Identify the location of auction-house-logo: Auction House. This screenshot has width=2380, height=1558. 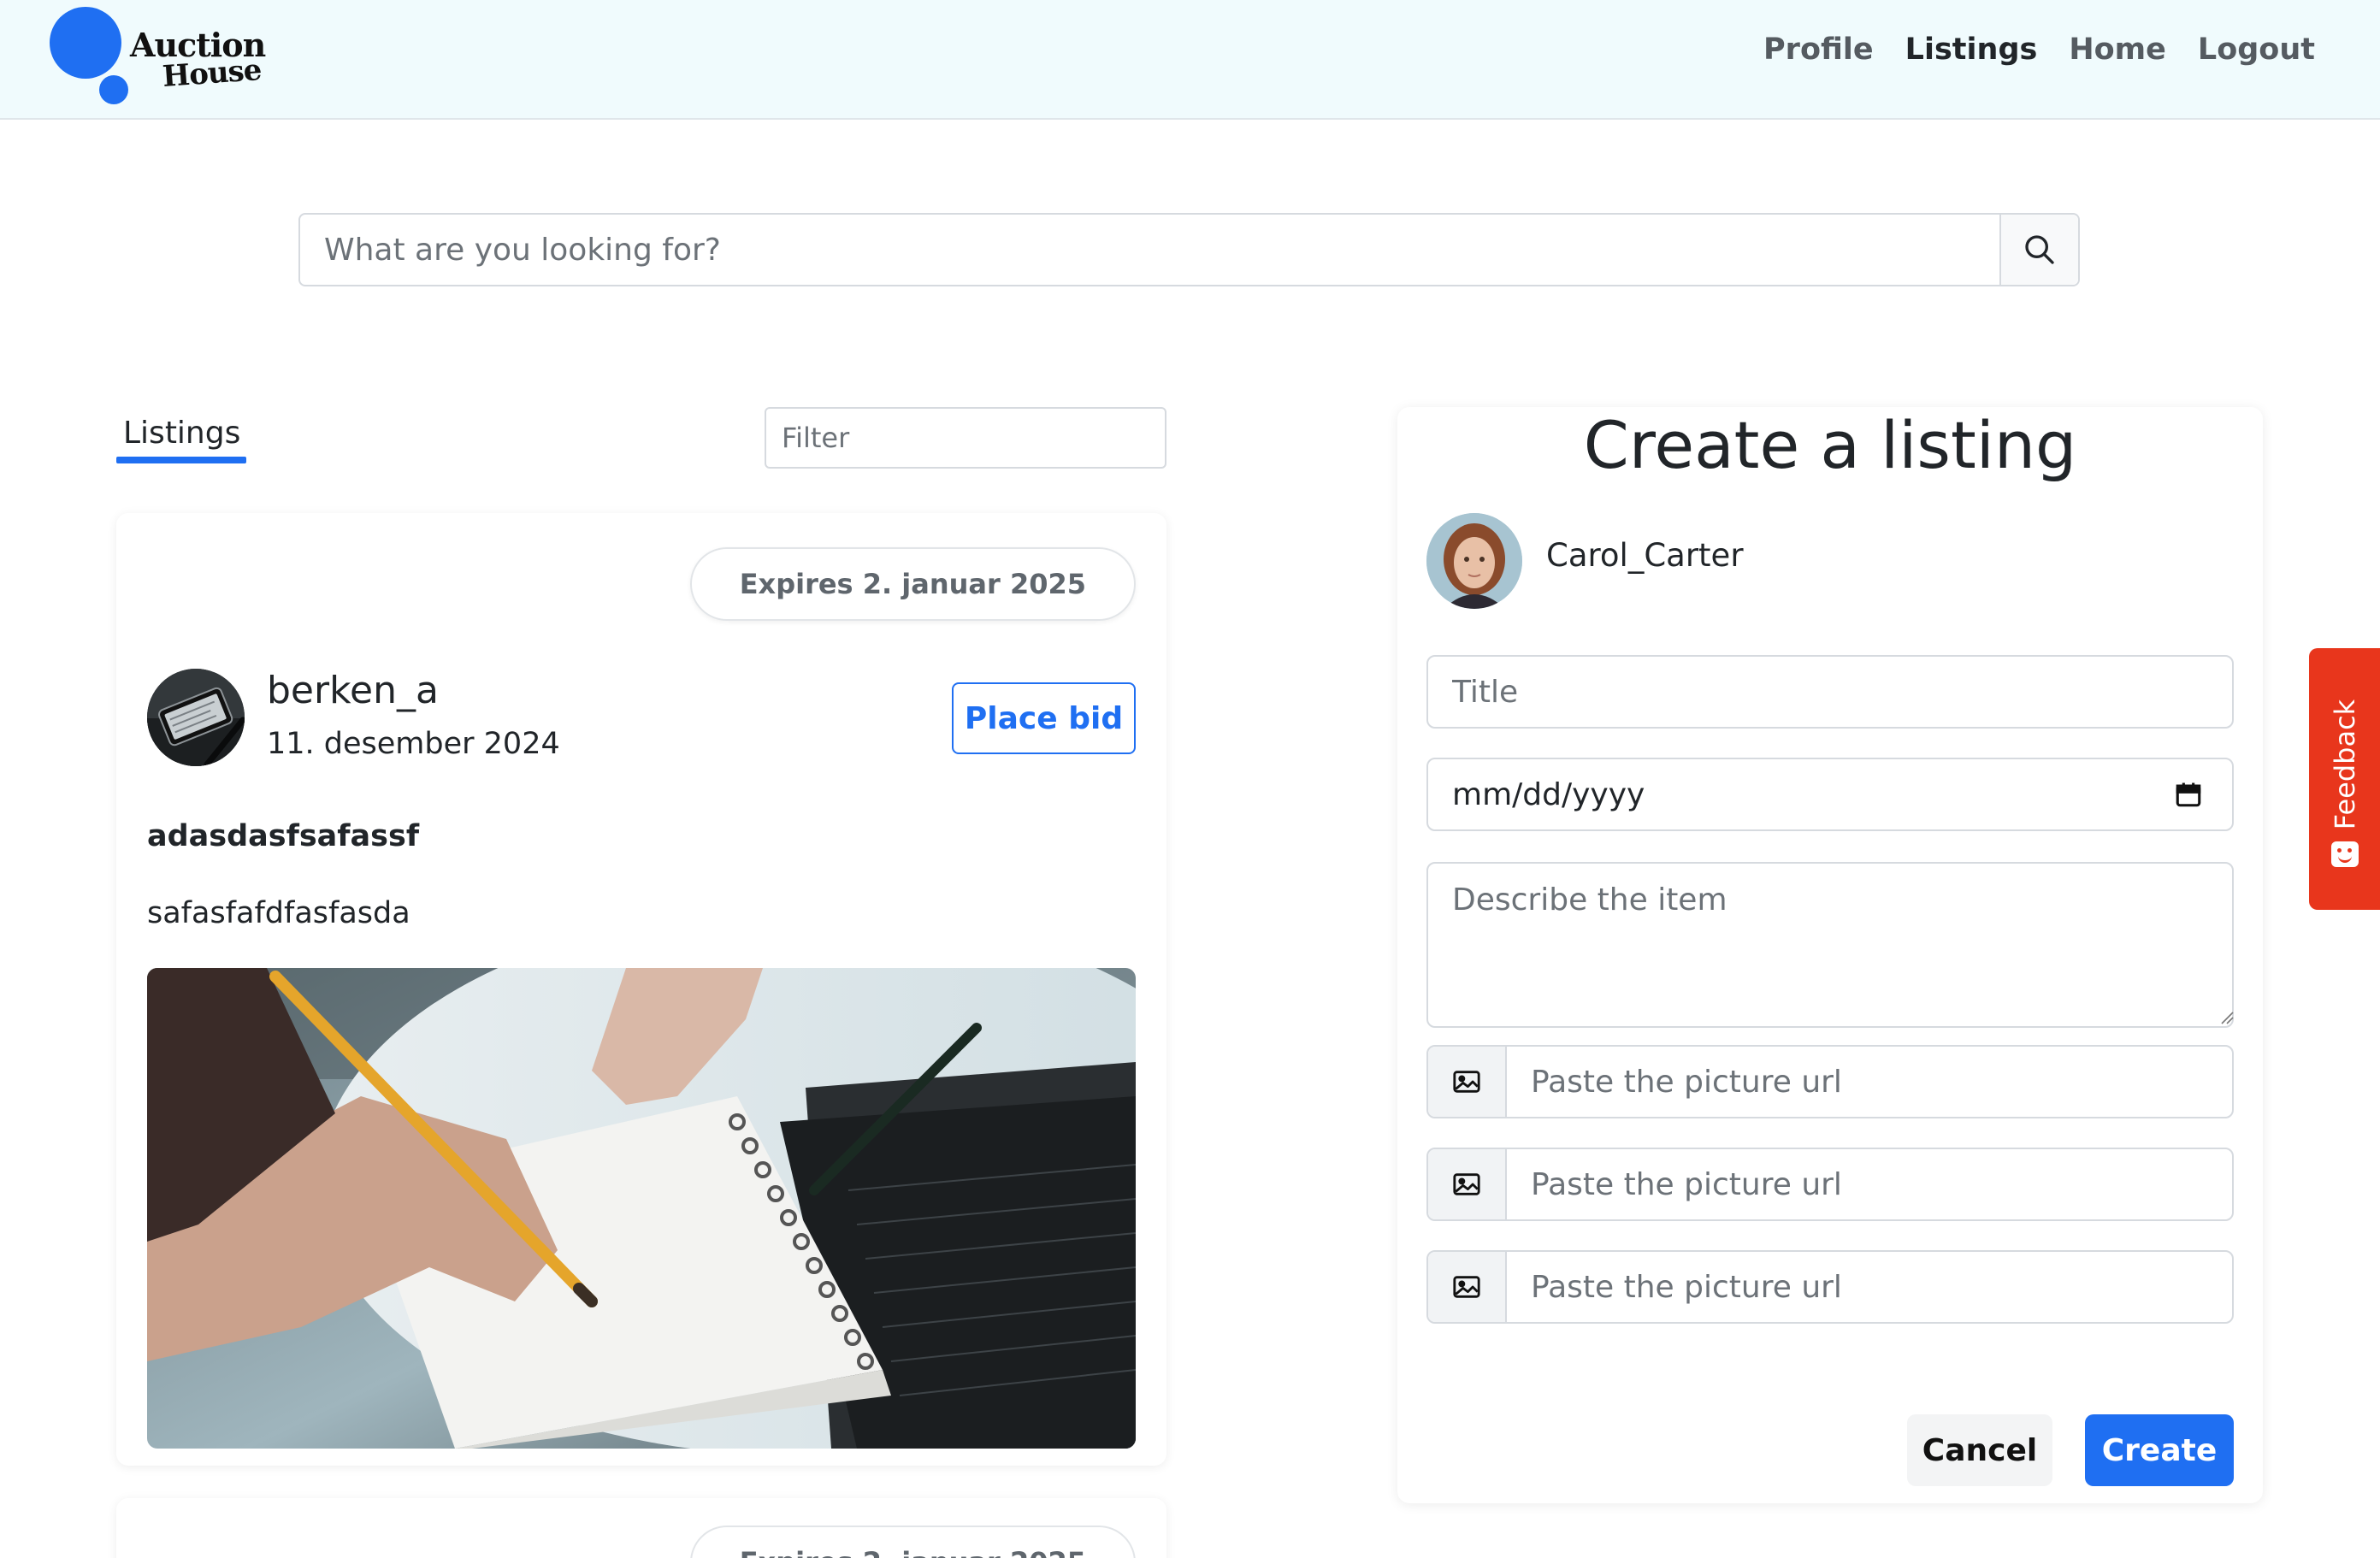
(161, 55).